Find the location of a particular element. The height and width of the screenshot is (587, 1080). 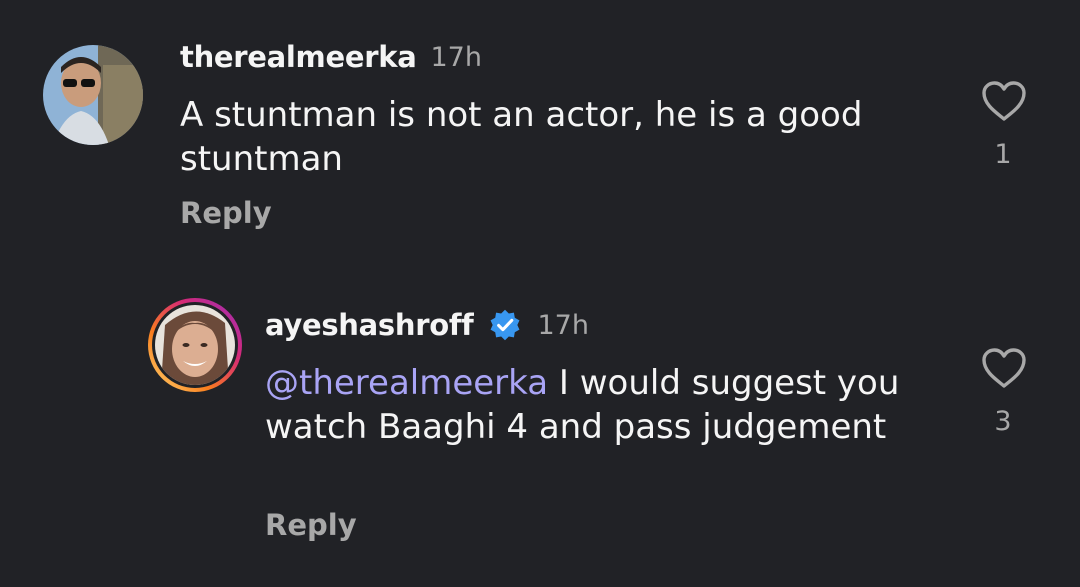

avatar-inner is located at coordinates (195, 345).